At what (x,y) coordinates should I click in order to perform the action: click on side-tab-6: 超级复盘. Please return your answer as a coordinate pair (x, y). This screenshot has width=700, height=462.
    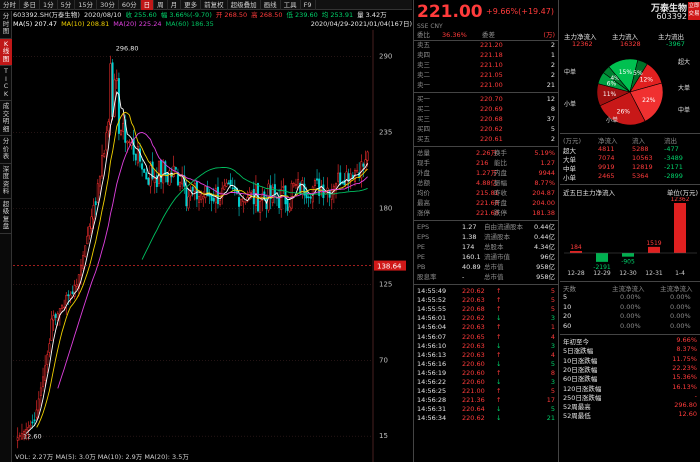
    Looking at the image, I should click on (6, 216).